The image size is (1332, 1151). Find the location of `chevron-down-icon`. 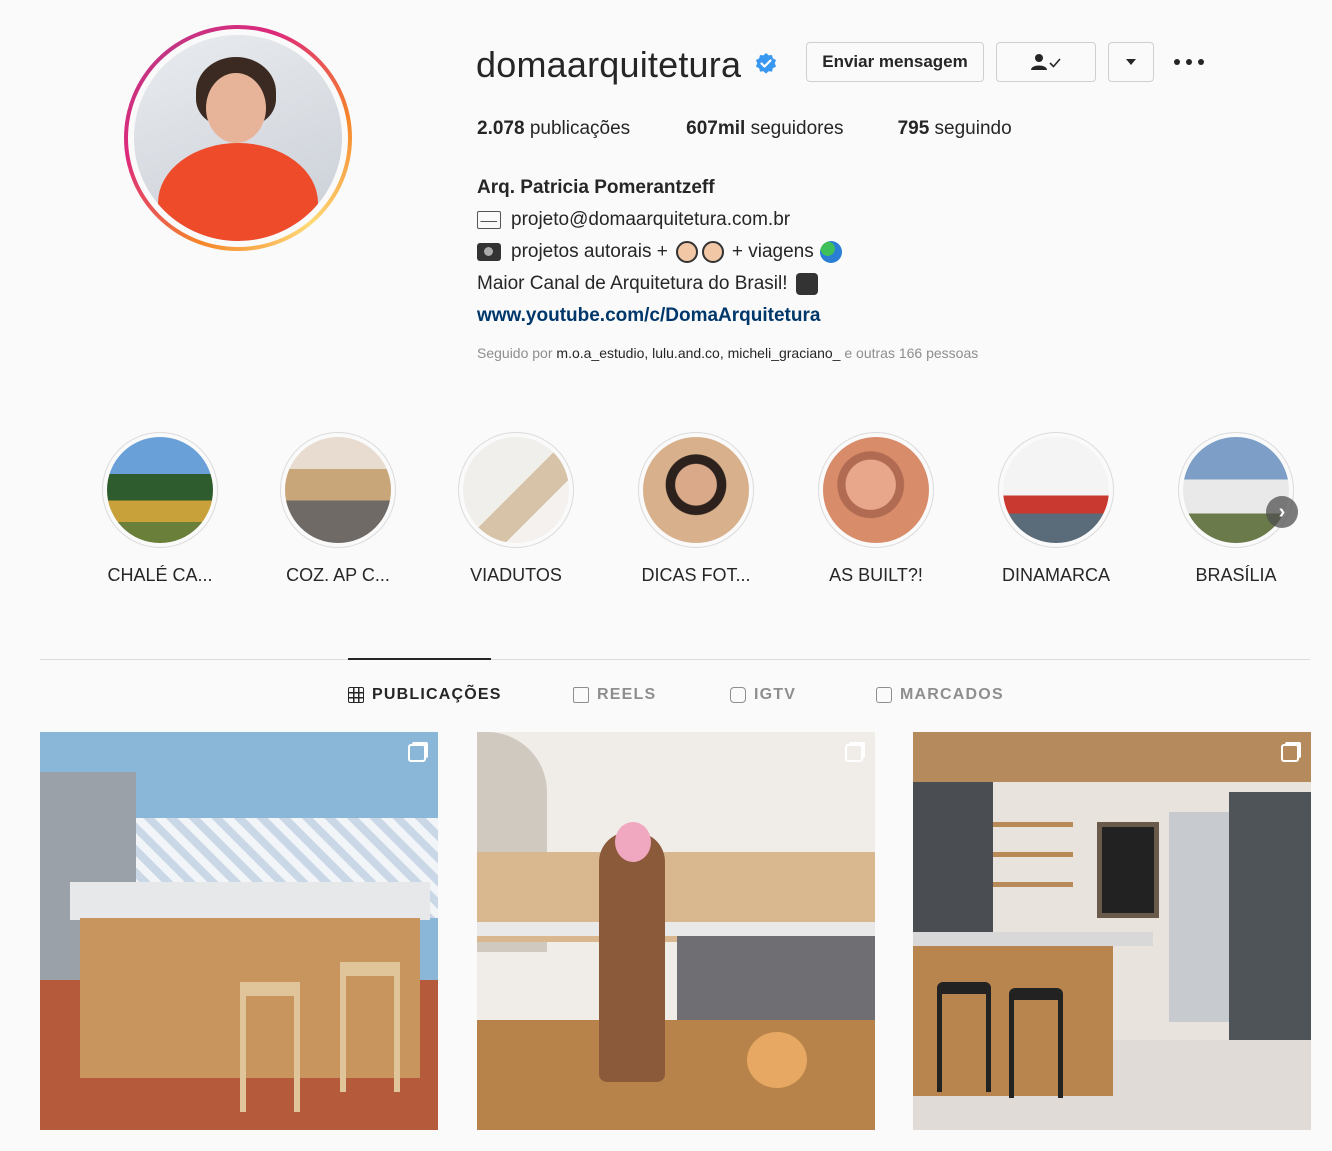

chevron-down-icon is located at coordinates (1131, 62).